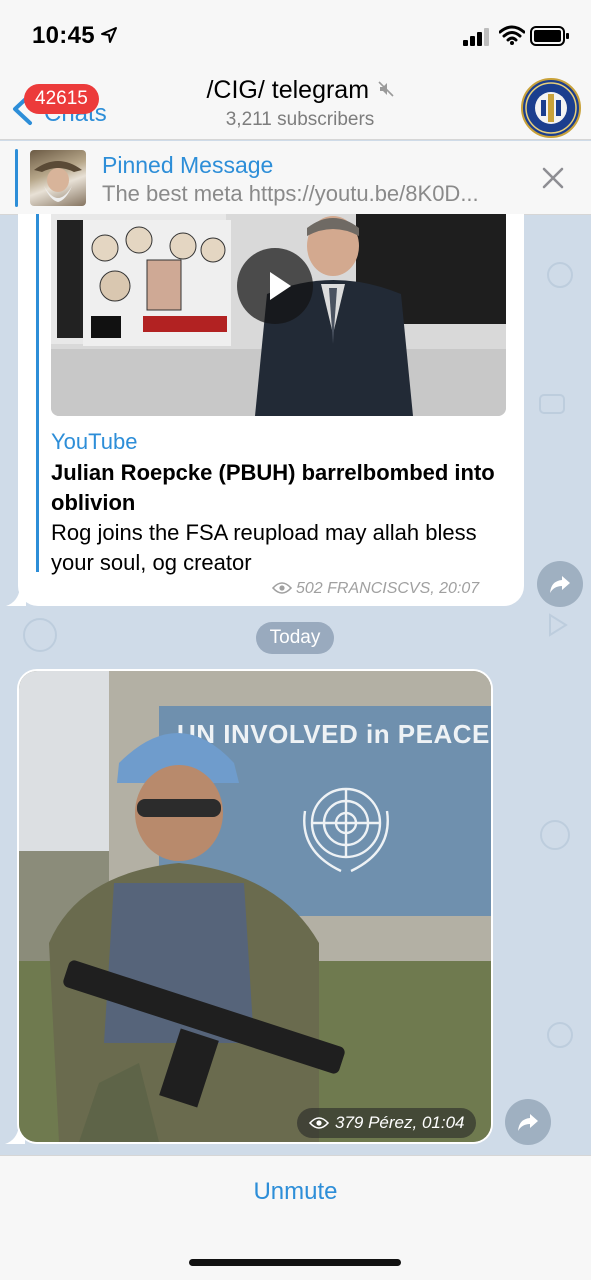  Describe the element at coordinates (476, 37) in the screenshot. I see `cellular-signal-icon` at that location.